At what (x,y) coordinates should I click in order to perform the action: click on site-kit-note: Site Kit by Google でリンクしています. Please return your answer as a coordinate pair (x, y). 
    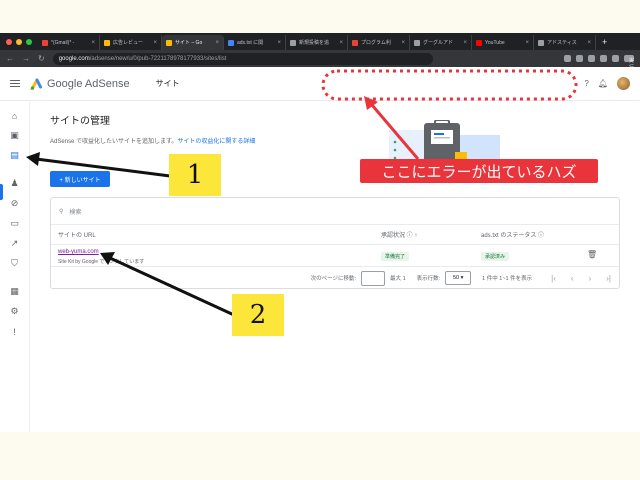
    Looking at the image, I should click on (101, 262).